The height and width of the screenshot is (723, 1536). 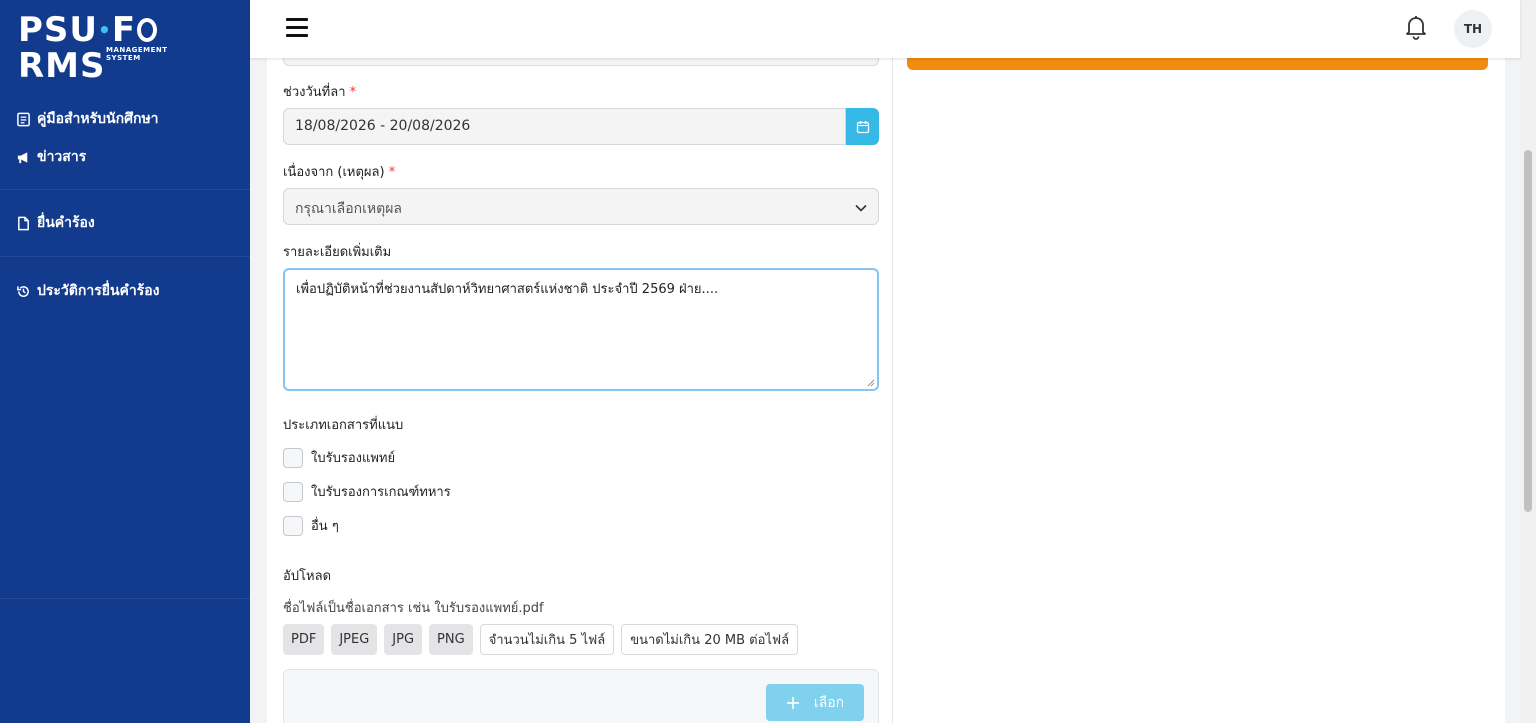 I want to click on avatar: TH, so click(x=1473, y=29).